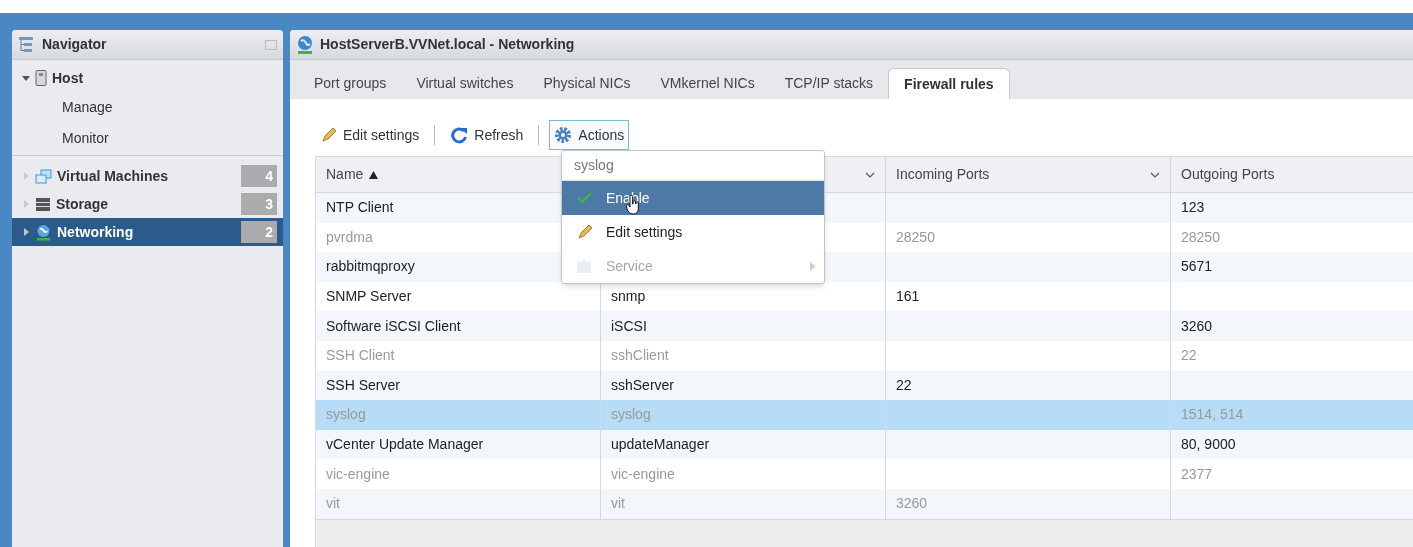  What do you see at coordinates (943, 174) in the screenshot?
I see `column-header: Incoming Ports` at bounding box center [943, 174].